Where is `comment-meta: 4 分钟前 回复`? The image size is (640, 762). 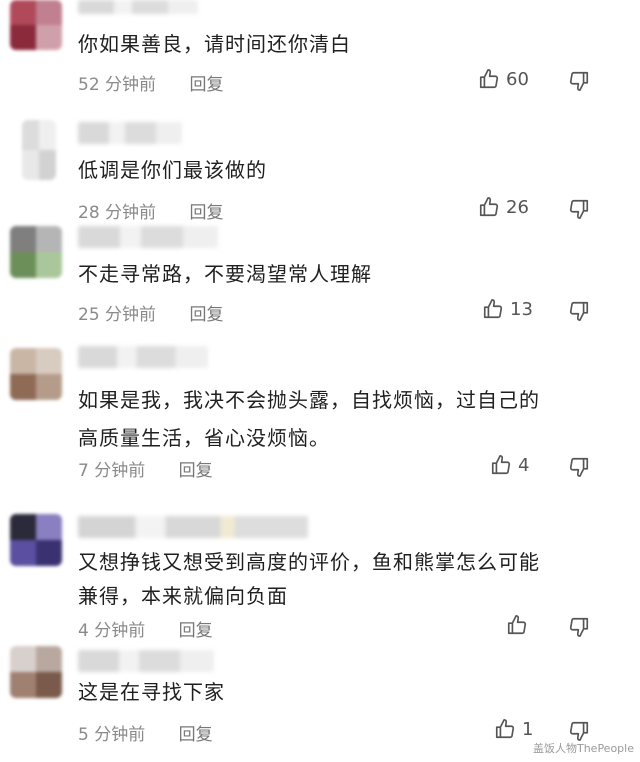 comment-meta: 4 分钟前 回复 is located at coordinates (145, 628).